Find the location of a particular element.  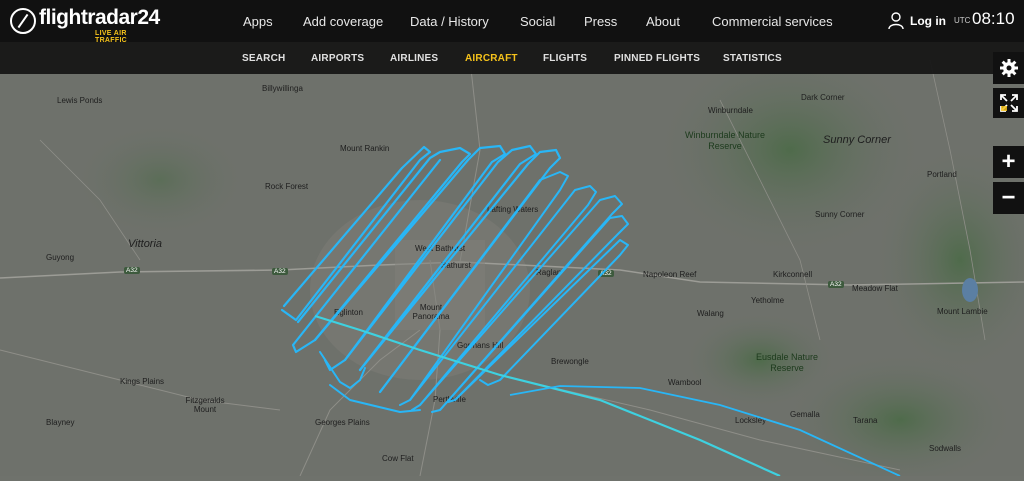

nav-about: About is located at coordinates (663, 21).